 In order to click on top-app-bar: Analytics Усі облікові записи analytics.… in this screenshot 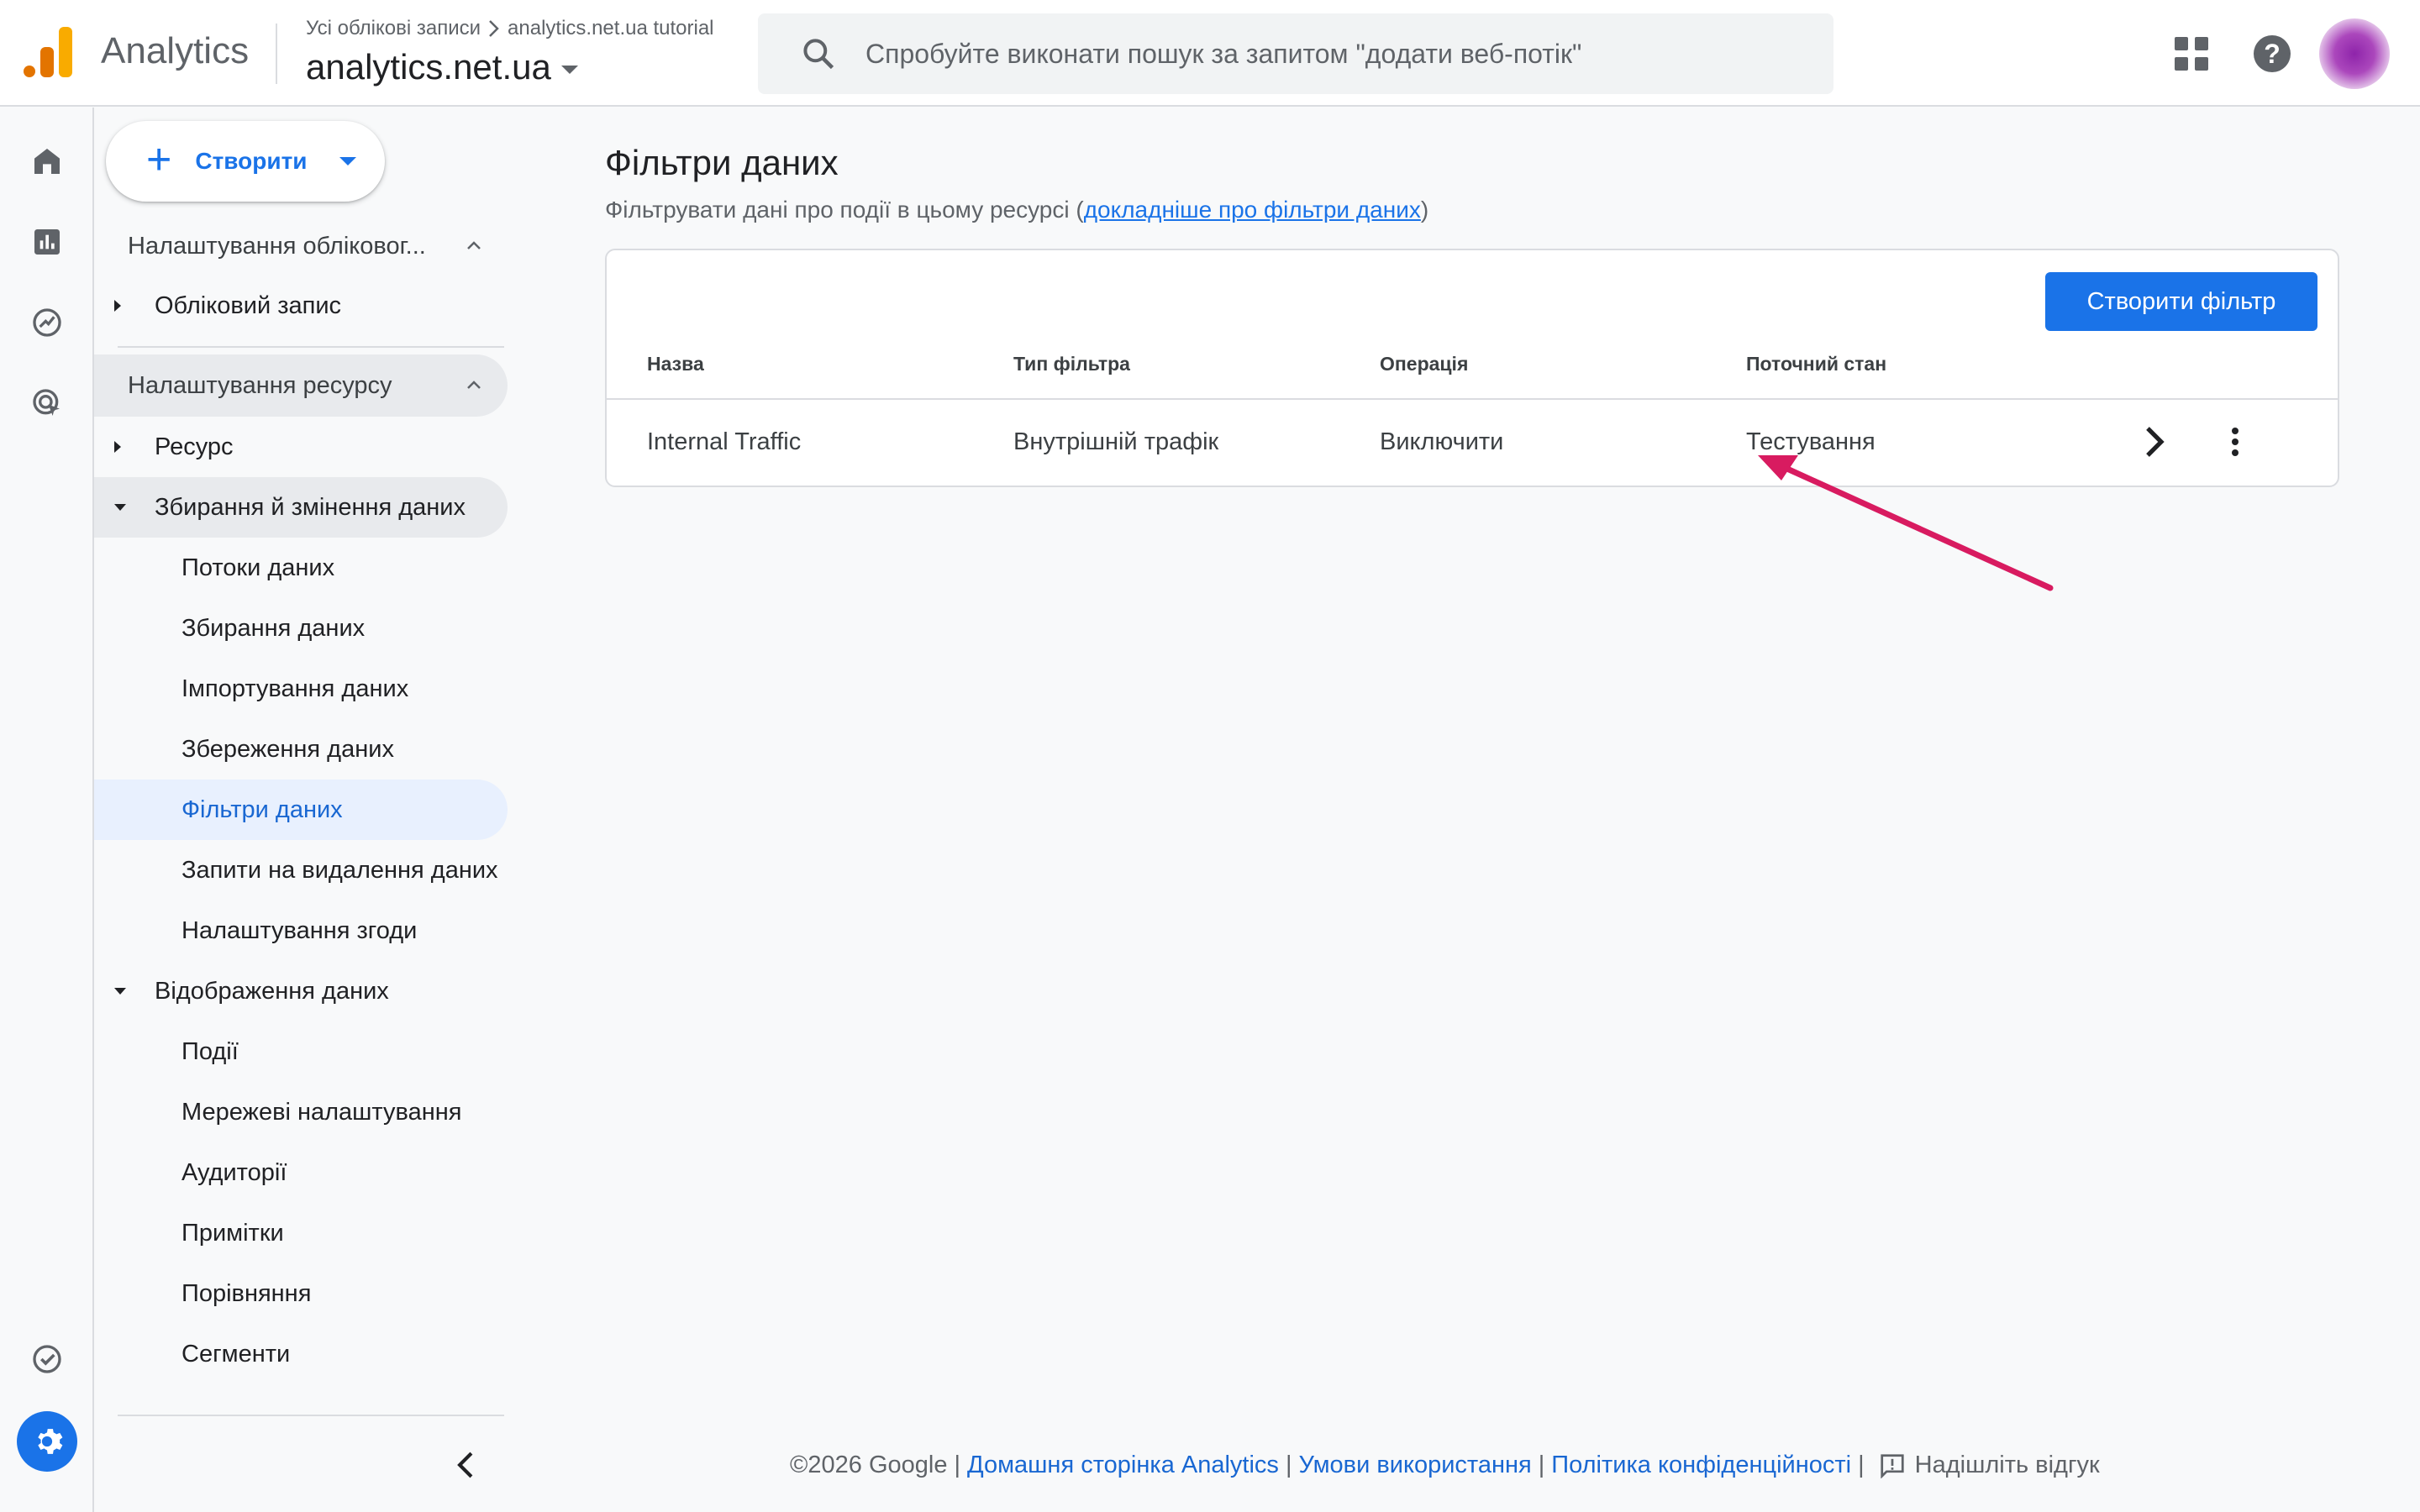, I will do `click(1210, 53)`.